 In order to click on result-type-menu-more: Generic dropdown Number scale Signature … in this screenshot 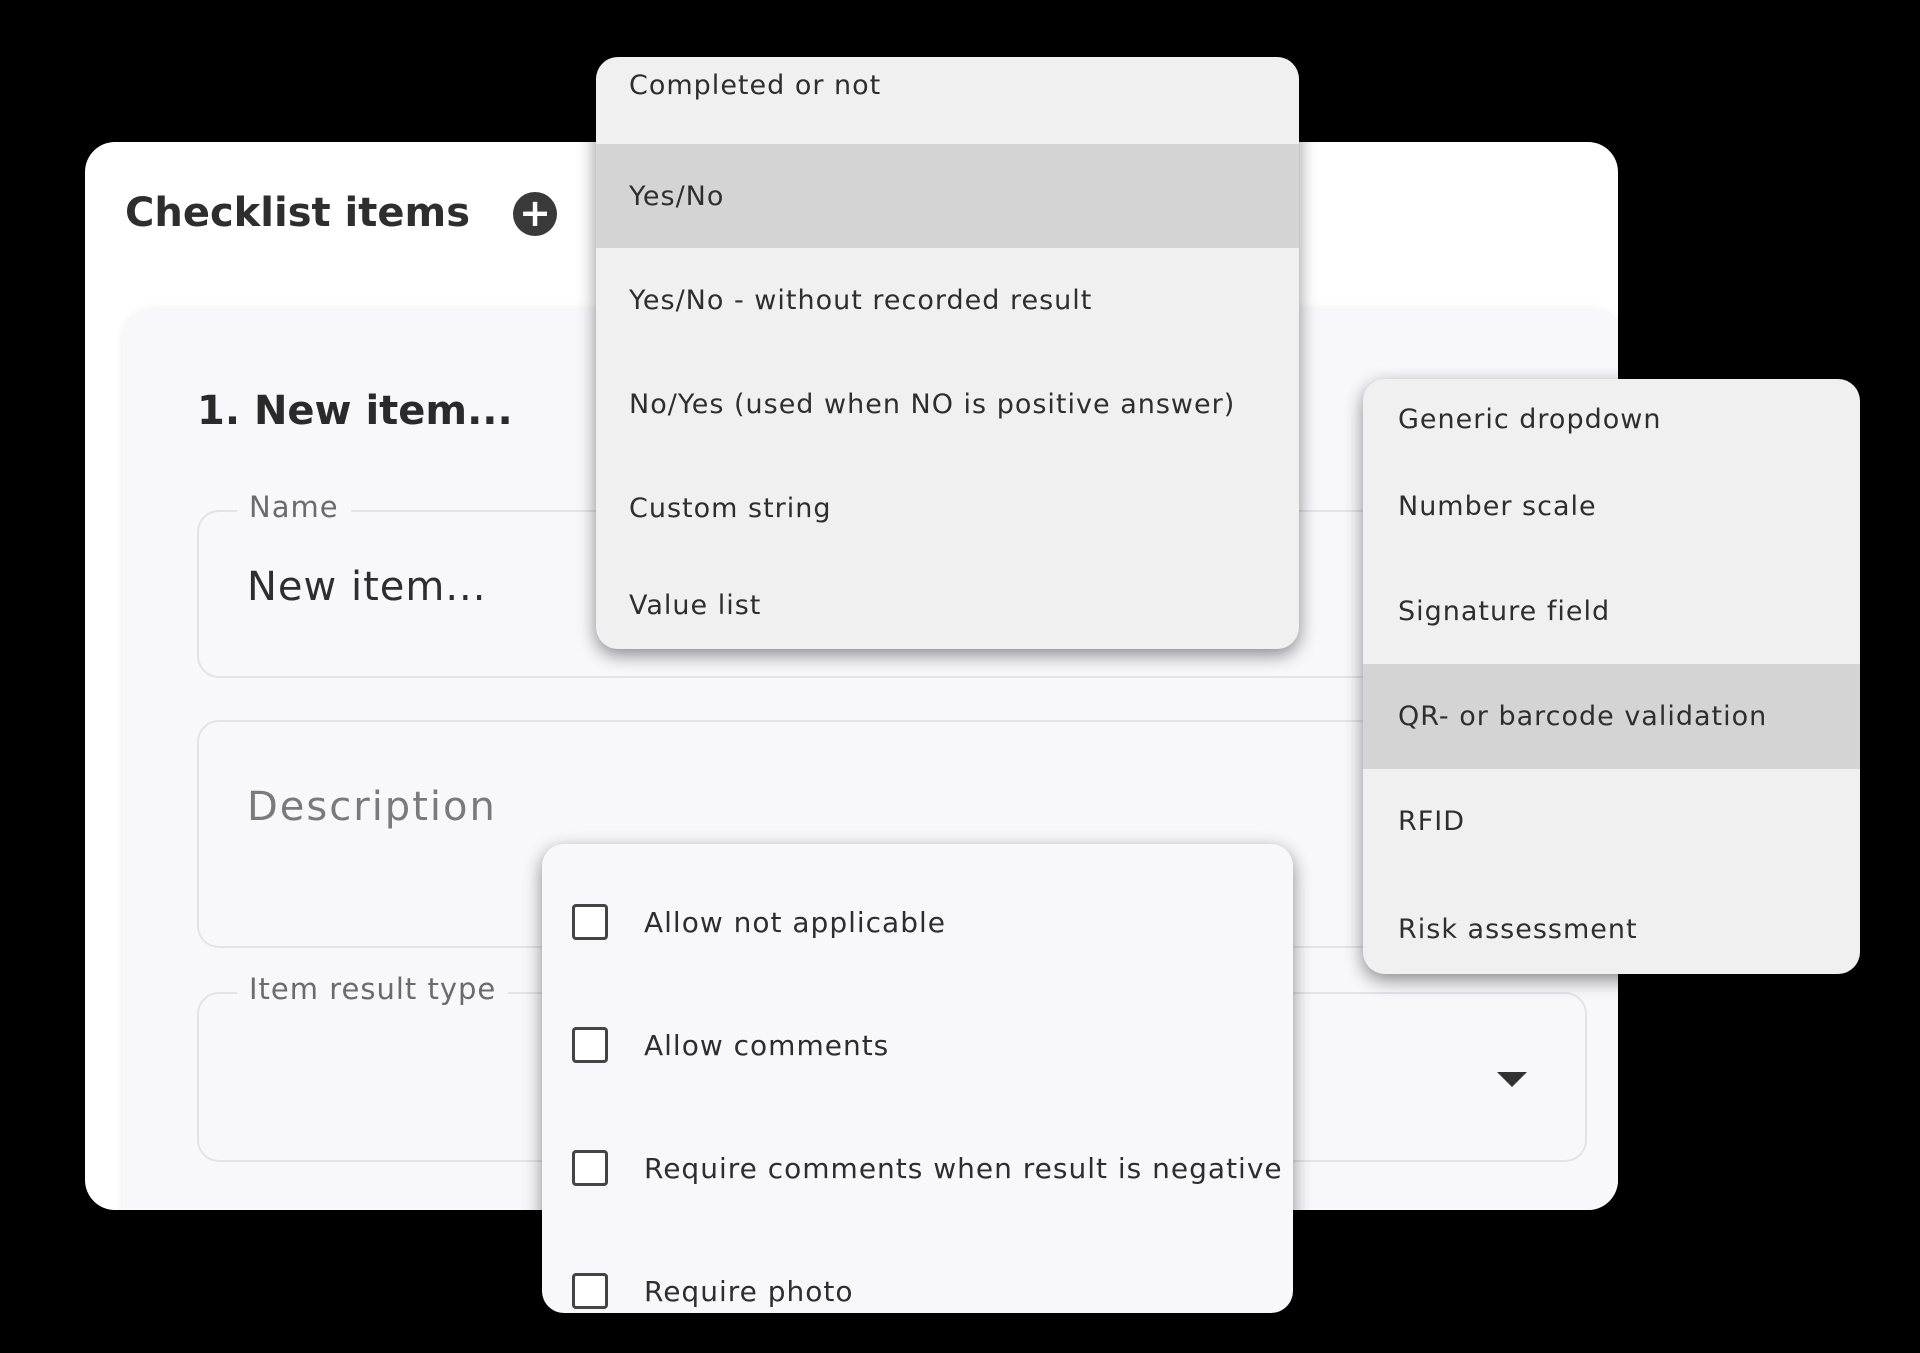, I will do `click(1611, 676)`.